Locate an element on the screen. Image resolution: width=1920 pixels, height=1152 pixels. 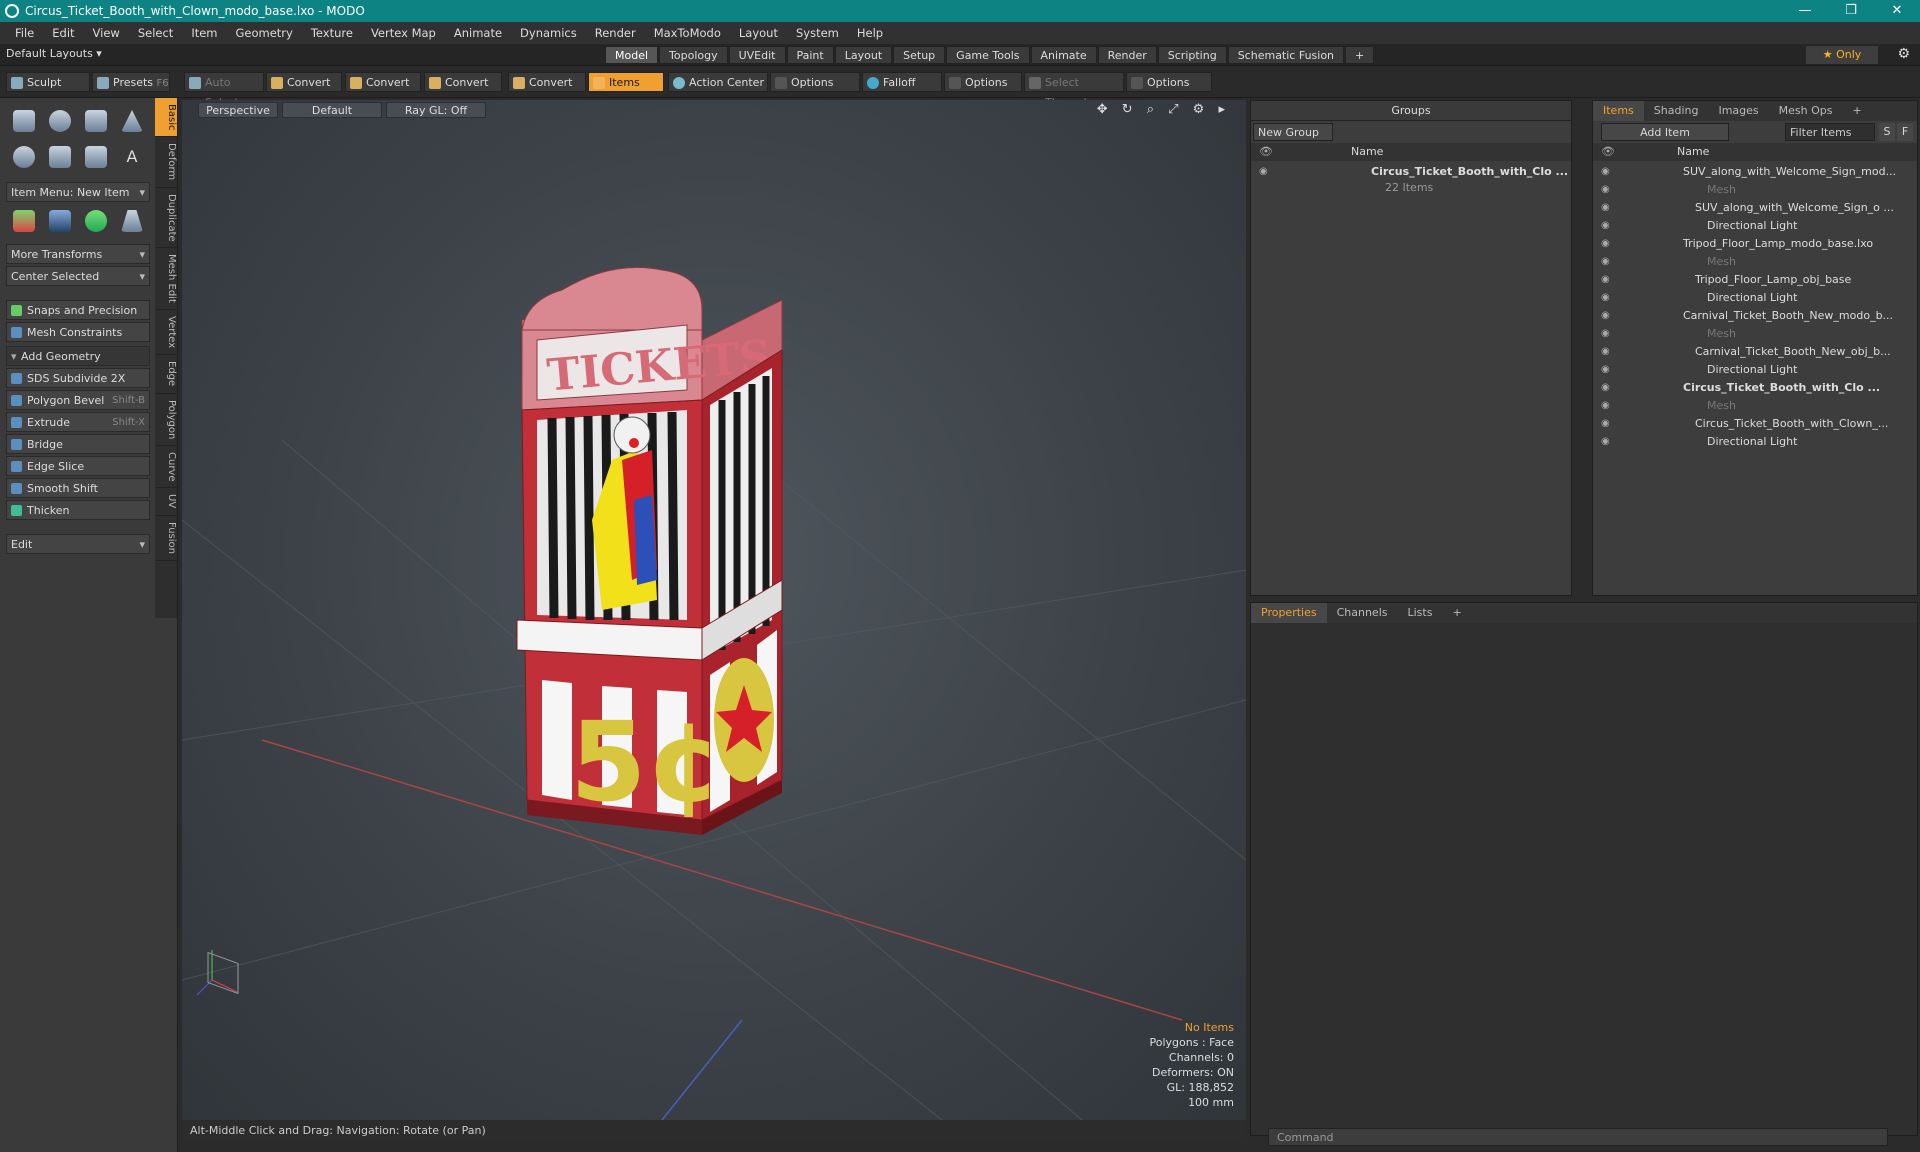
default-layouts-dropdown: Default Layouts ▾ is located at coordinates (54, 53).